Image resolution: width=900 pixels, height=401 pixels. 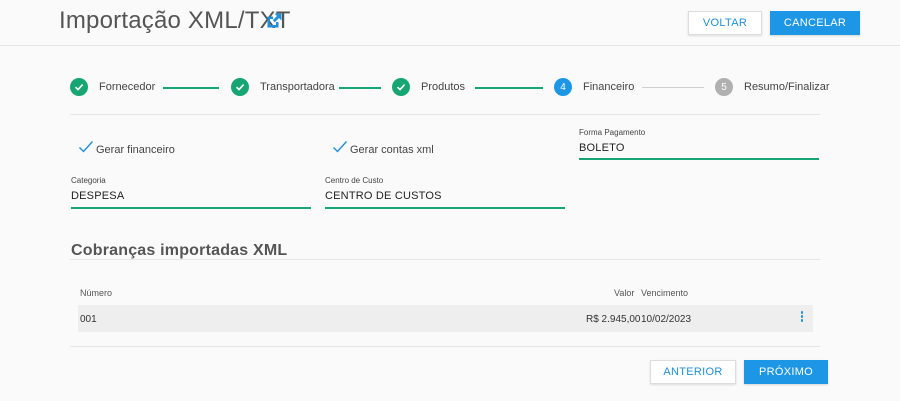 What do you see at coordinates (693, 372) in the screenshot?
I see `anterior-button: ANTERIOR` at bounding box center [693, 372].